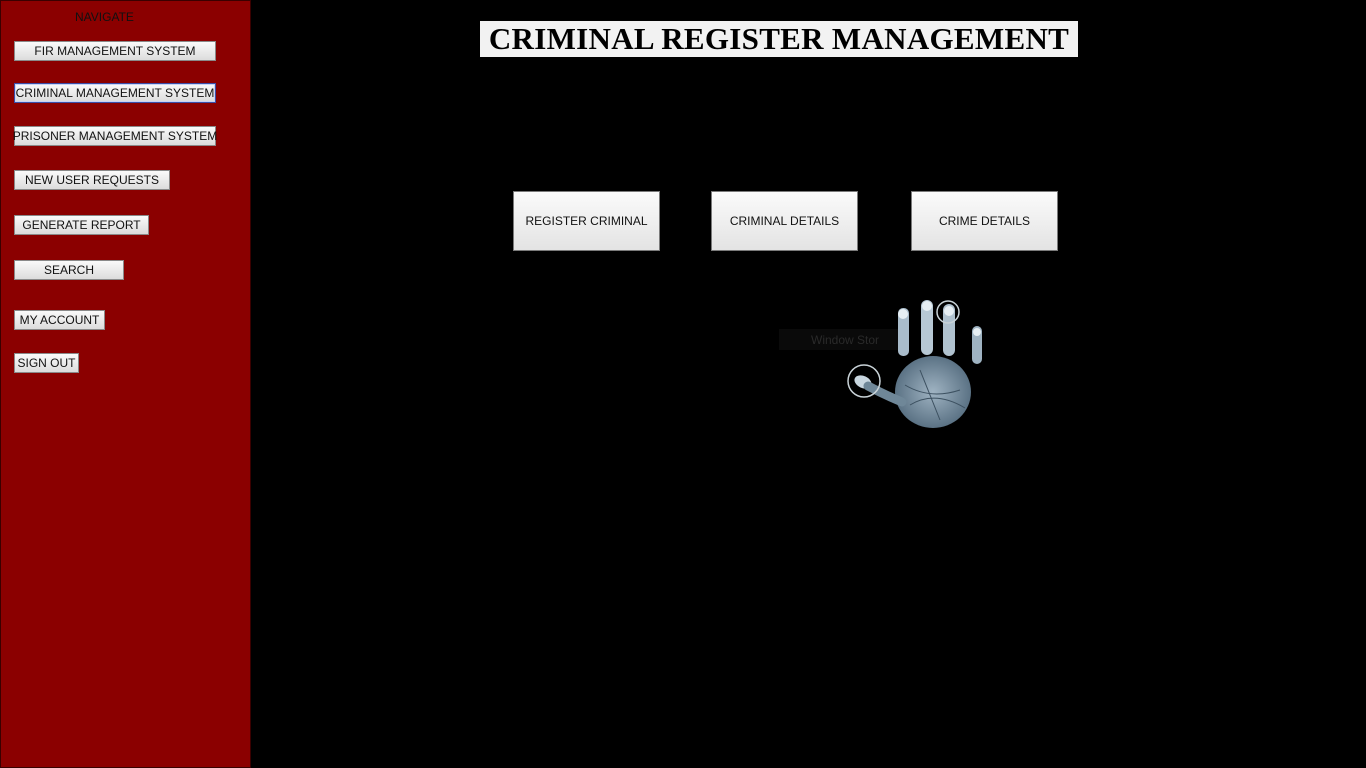 The height and width of the screenshot is (768, 1366). Describe the element at coordinates (115, 136) in the screenshot. I see `prisoner-management-system-button: PRISONER MANAGEMENT SYSTEM` at that location.